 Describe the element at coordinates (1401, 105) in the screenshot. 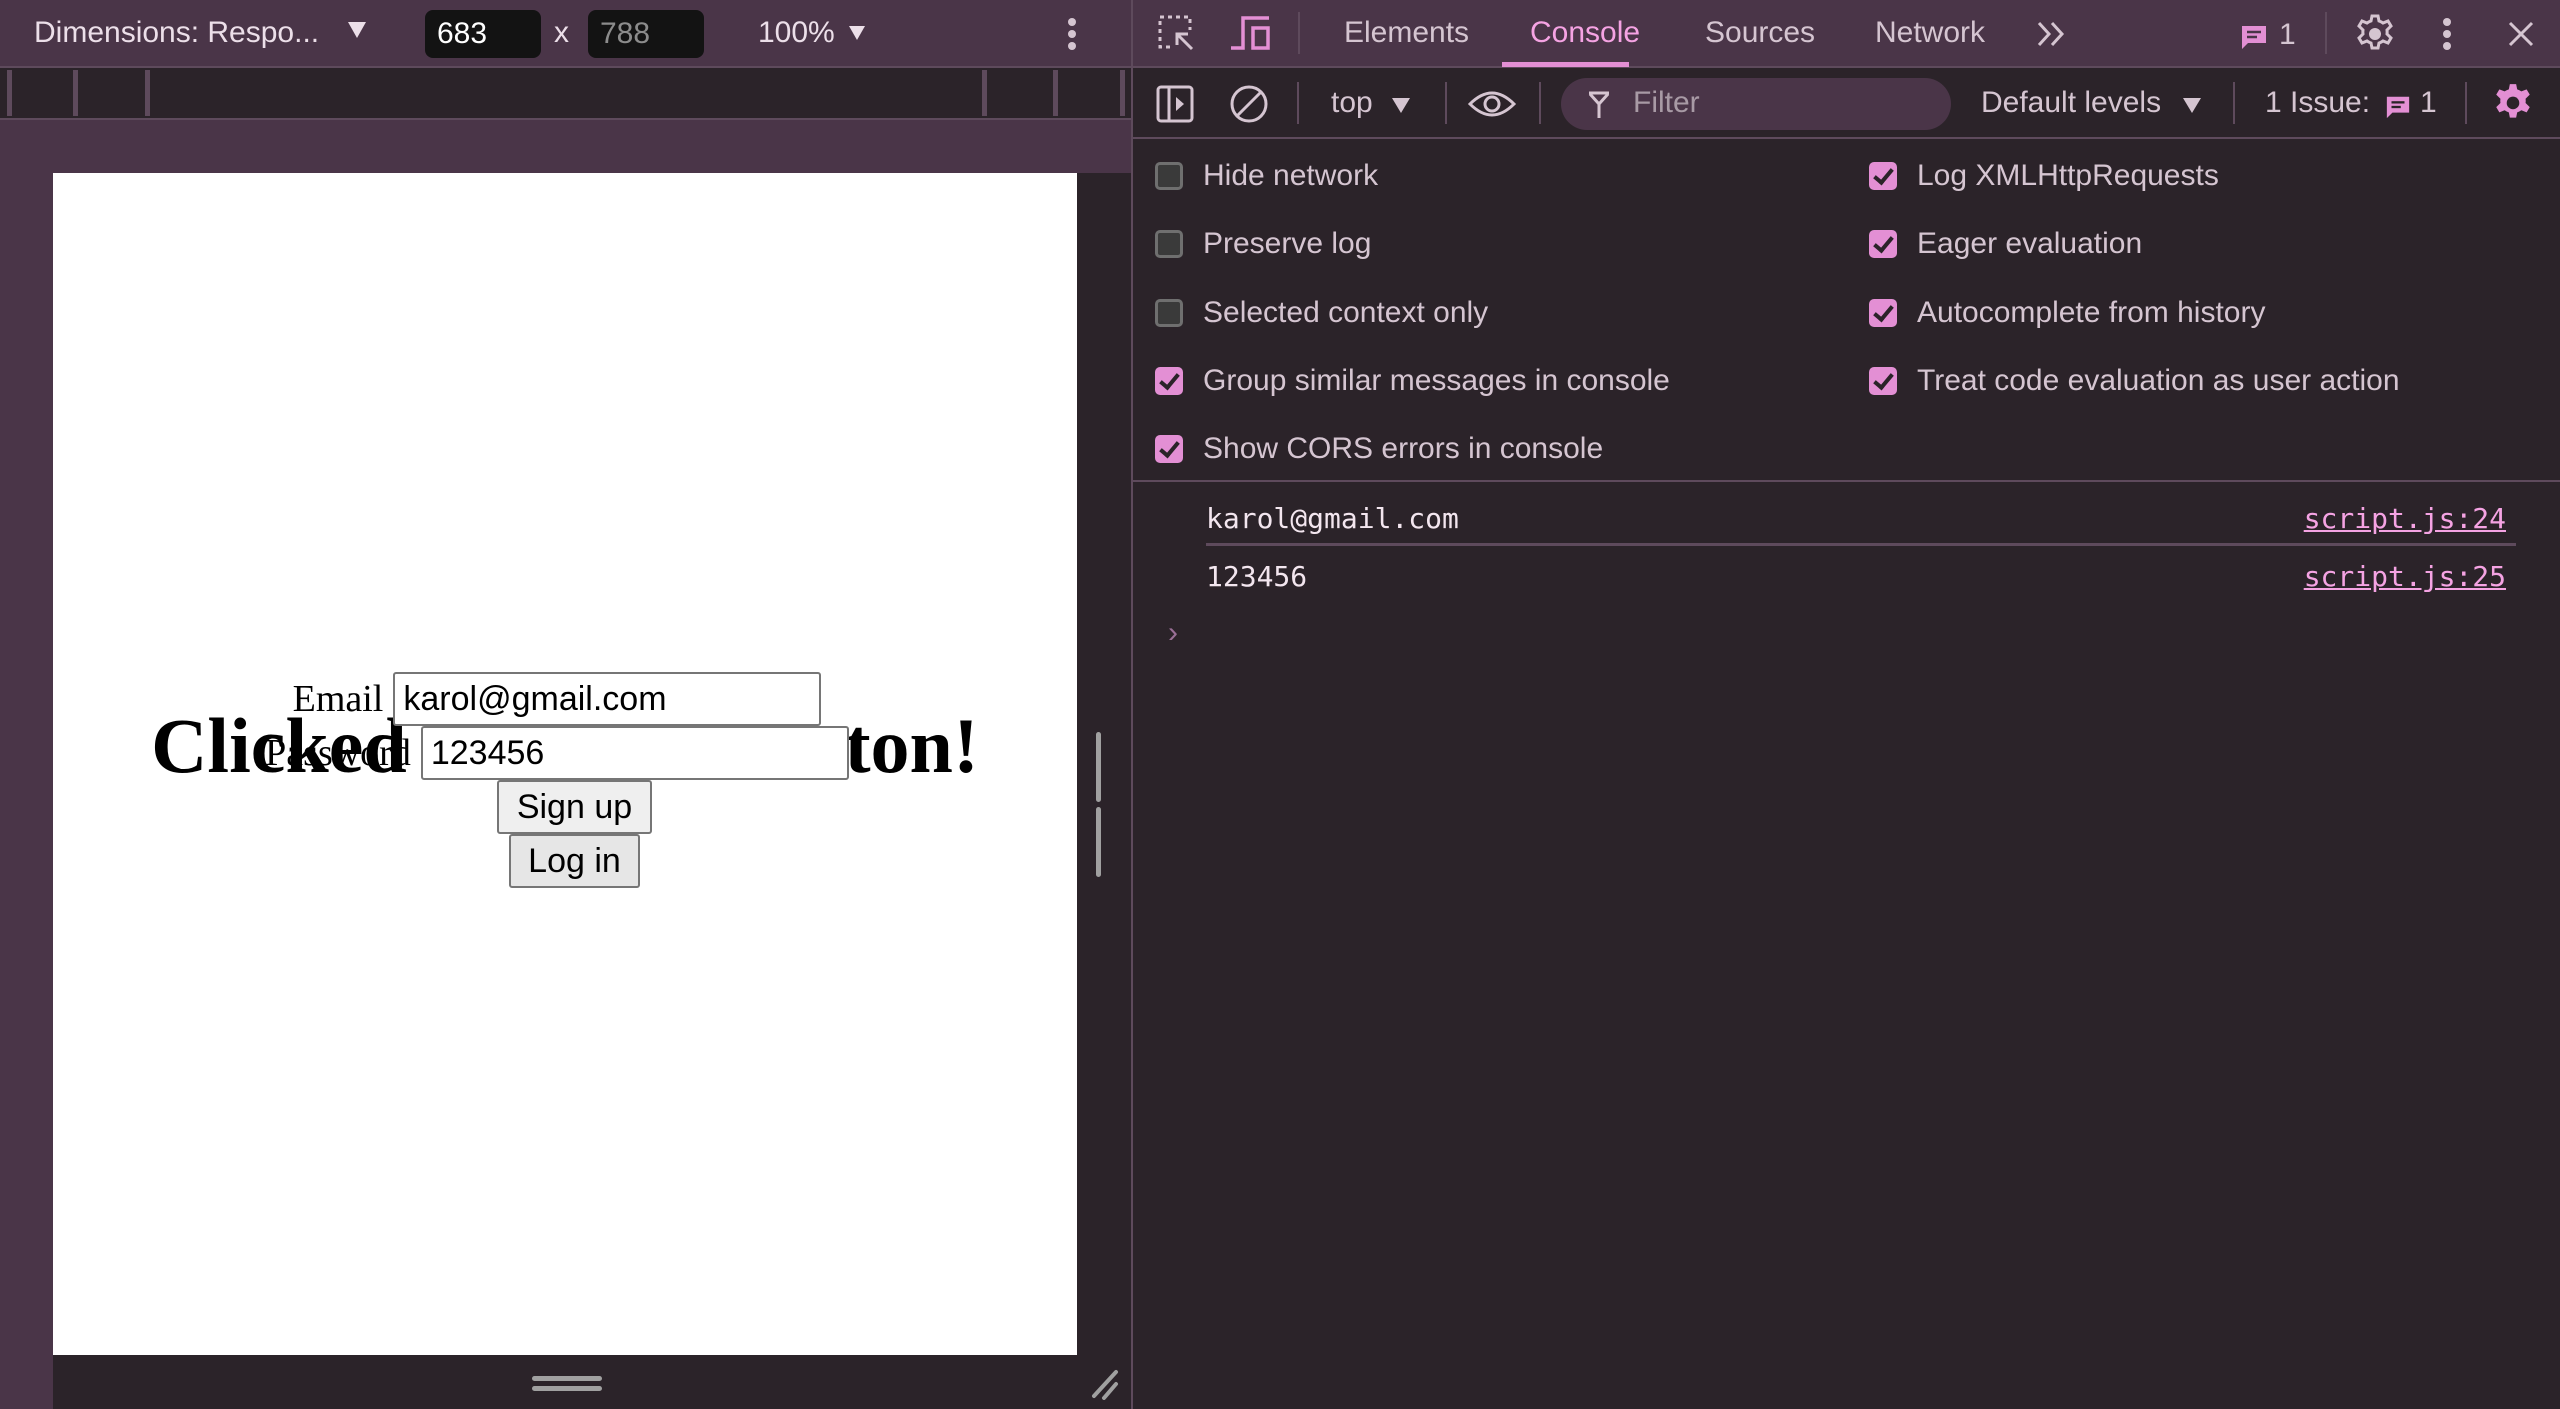

I see `context-caret-icon` at that location.